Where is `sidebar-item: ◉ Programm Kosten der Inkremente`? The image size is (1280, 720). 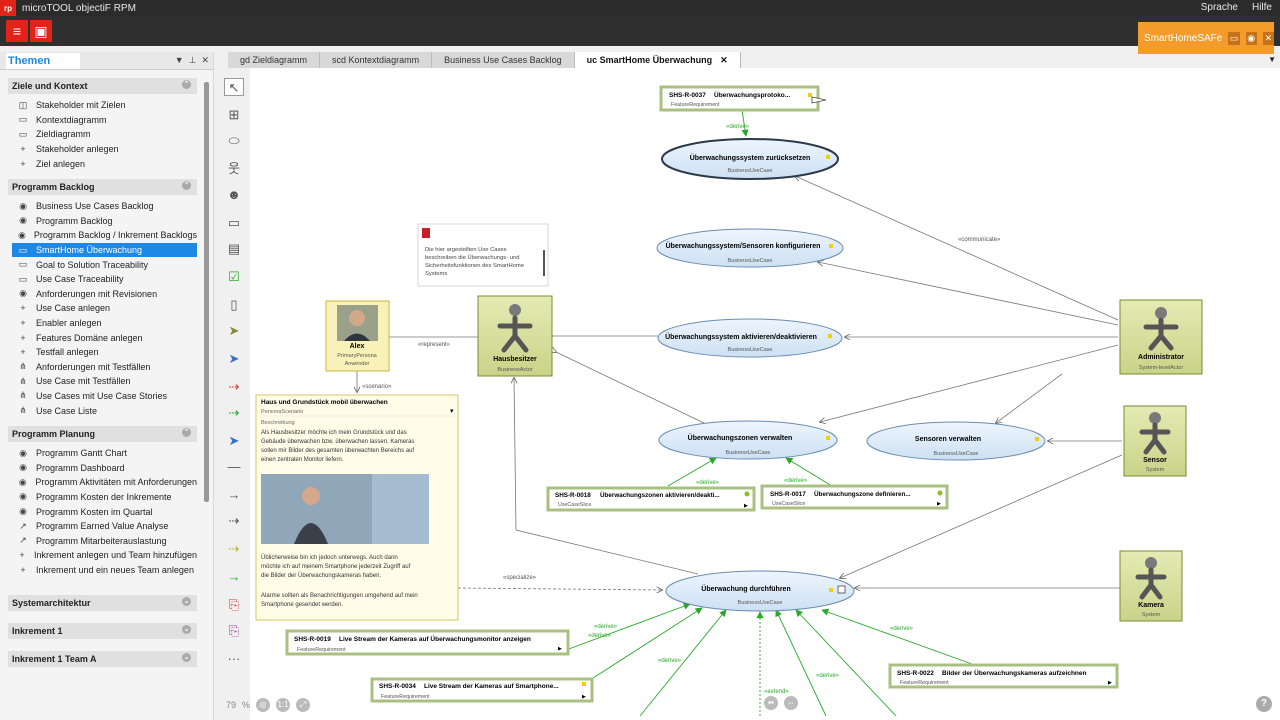 sidebar-item: ◉ Programm Kosten der Inkremente is located at coordinates (104, 497).